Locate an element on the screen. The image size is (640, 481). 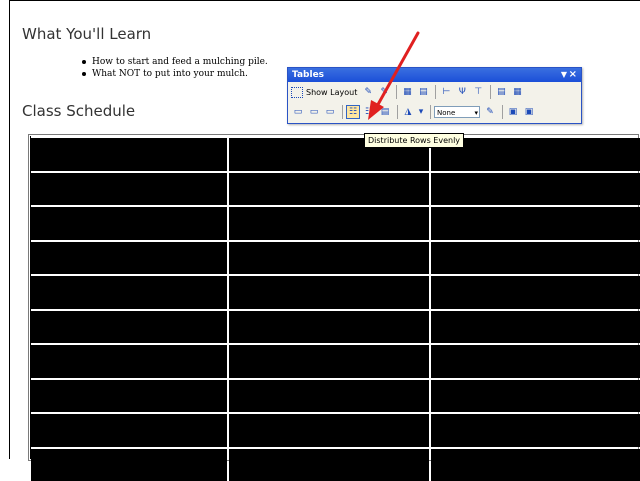
toolbar-row-1: Show Layout ✎ ✎ ▦ ▤ ⊢ Ψ ⊤ ▤ ▦ is located at coordinates (434, 92).